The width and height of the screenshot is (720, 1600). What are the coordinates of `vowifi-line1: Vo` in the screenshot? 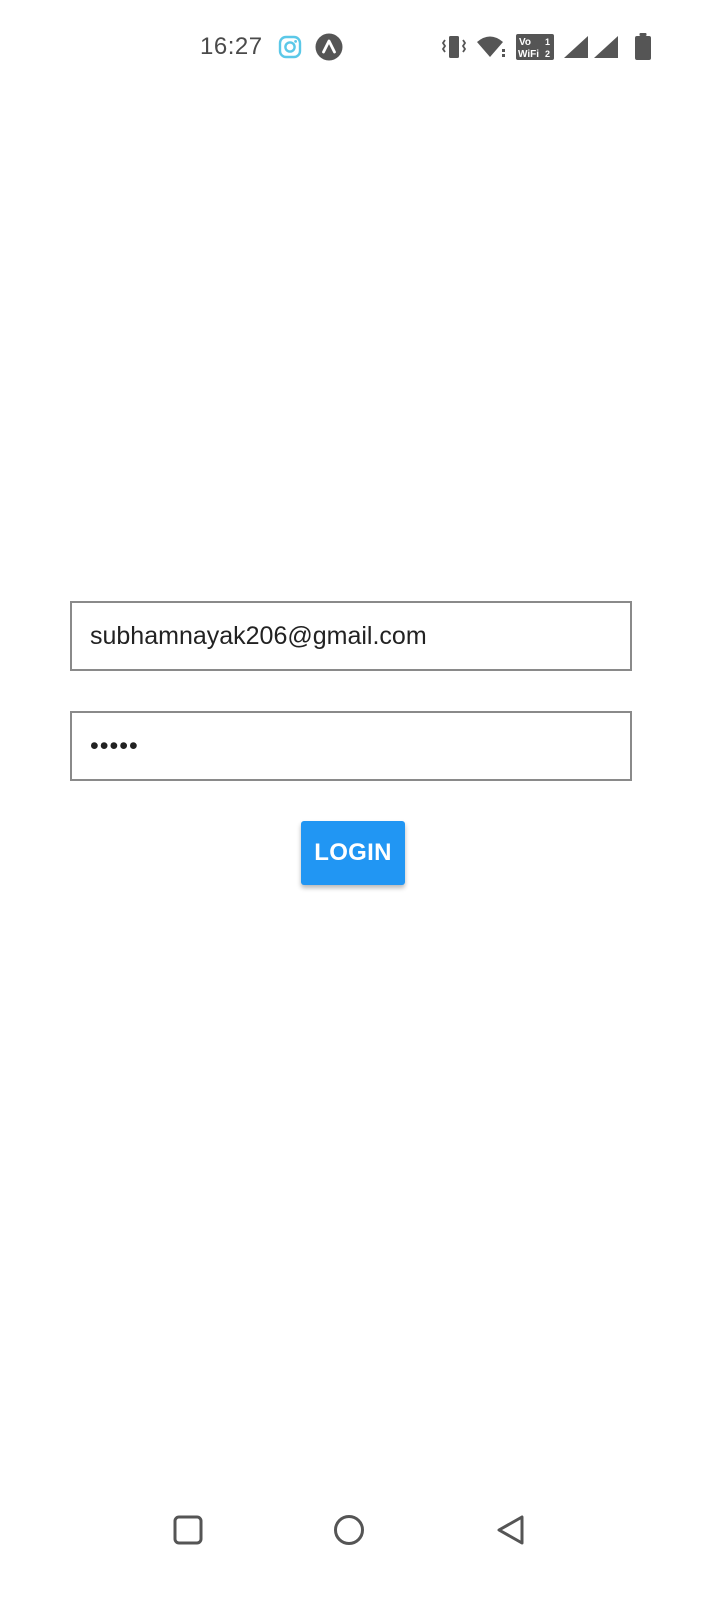 It's located at (525, 42).